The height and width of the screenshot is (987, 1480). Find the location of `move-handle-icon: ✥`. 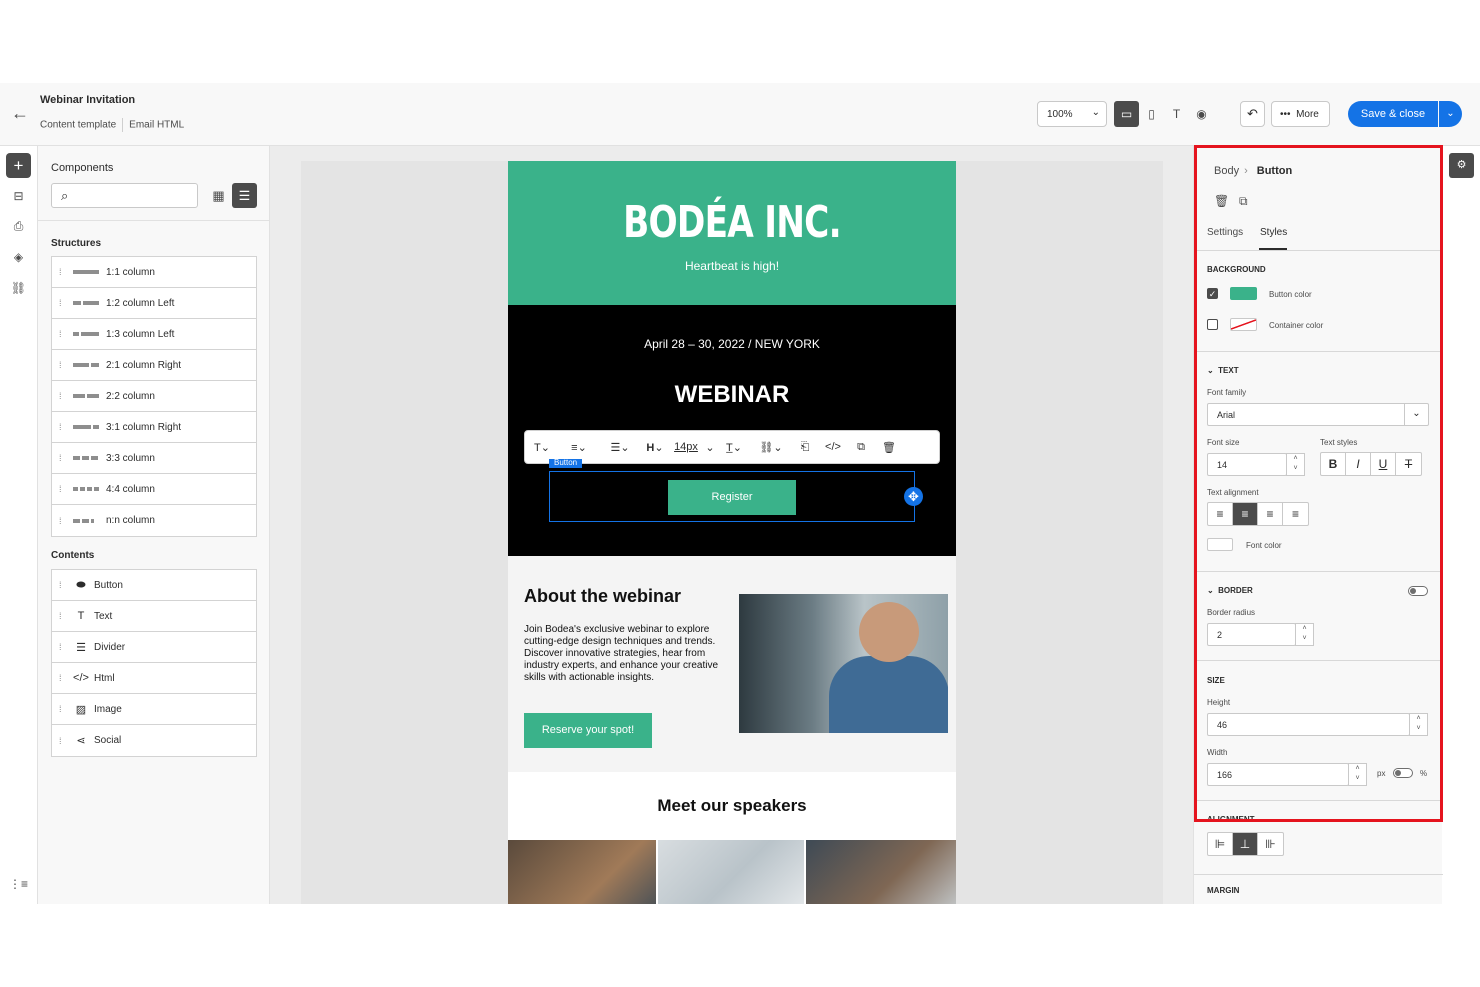

move-handle-icon: ✥ is located at coordinates (913, 496).